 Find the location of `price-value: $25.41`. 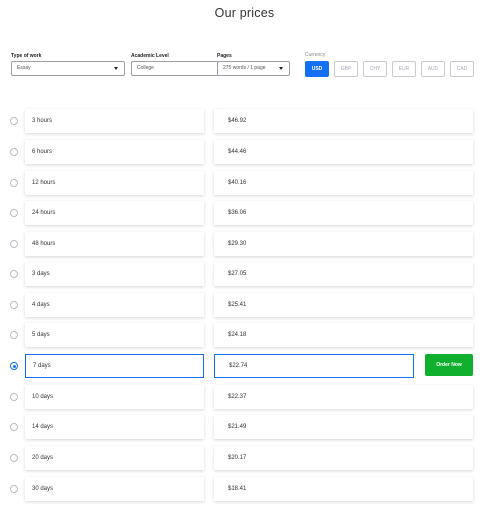

price-value: $25.41 is located at coordinates (343, 305).